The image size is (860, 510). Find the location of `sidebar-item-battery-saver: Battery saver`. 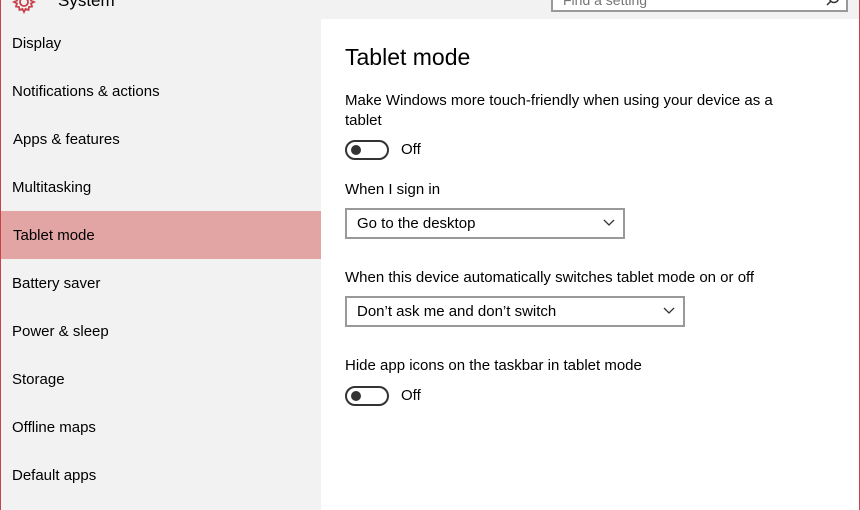

sidebar-item-battery-saver: Battery saver is located at coordinates (160, 283).